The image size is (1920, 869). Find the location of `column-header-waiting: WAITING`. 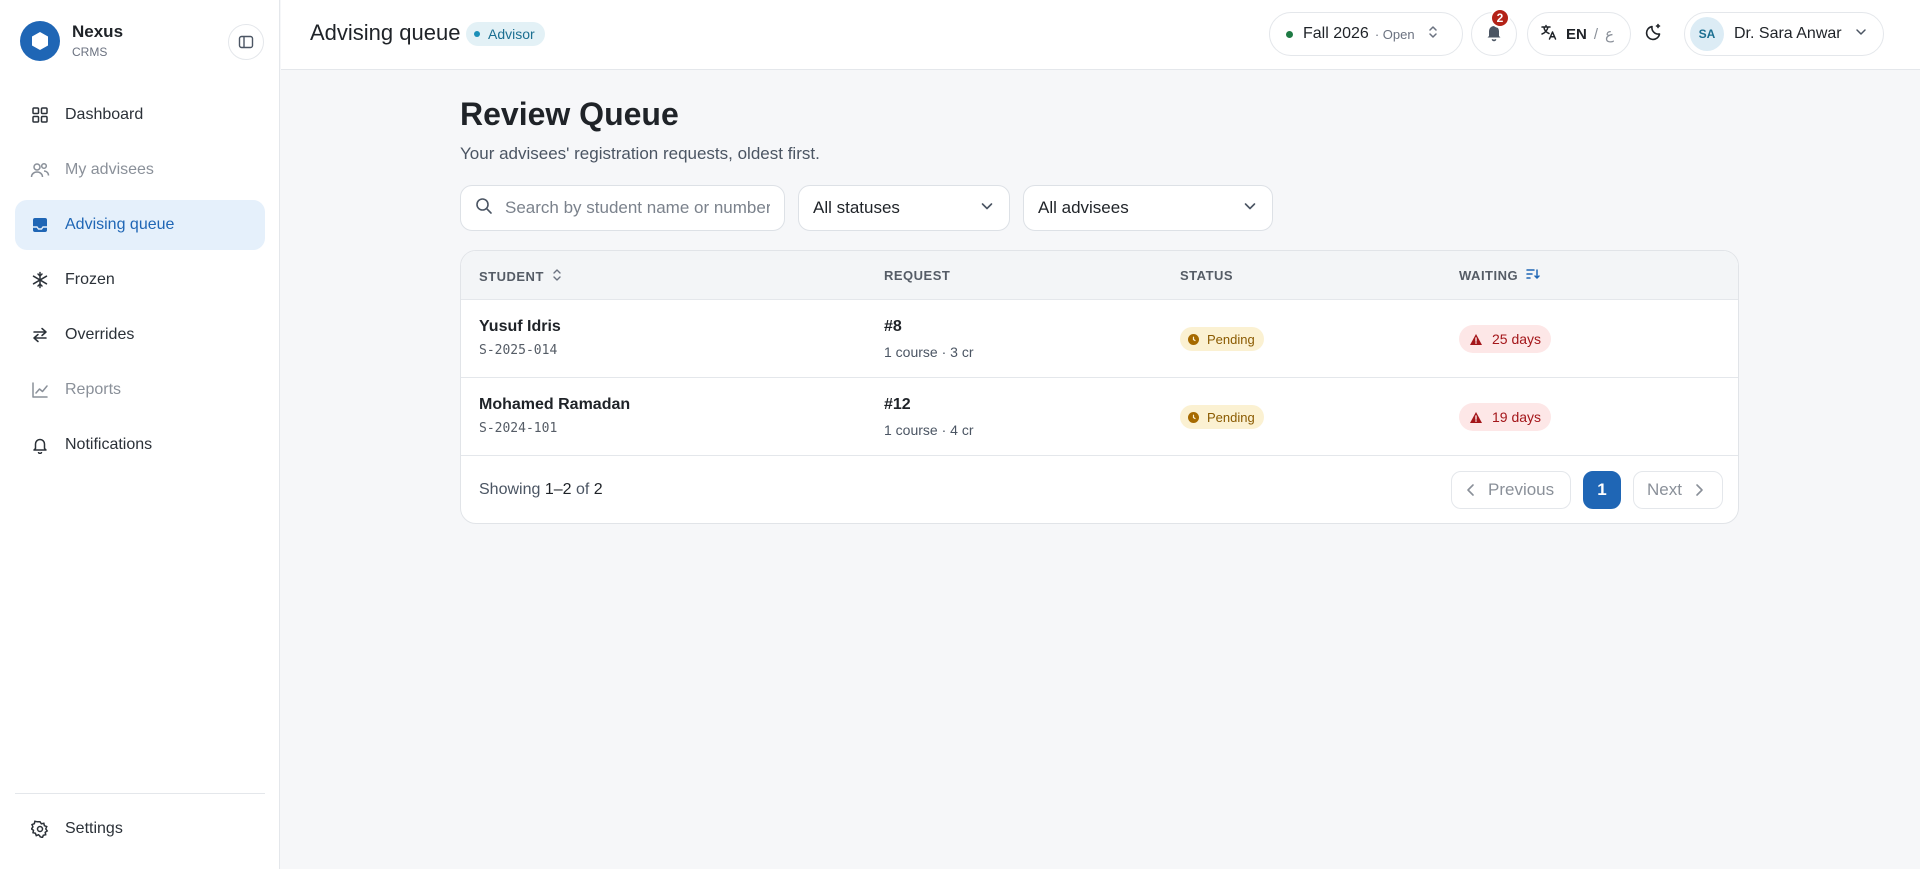

column-header-waiting: WAITING is located at coordinates (1499, 275).